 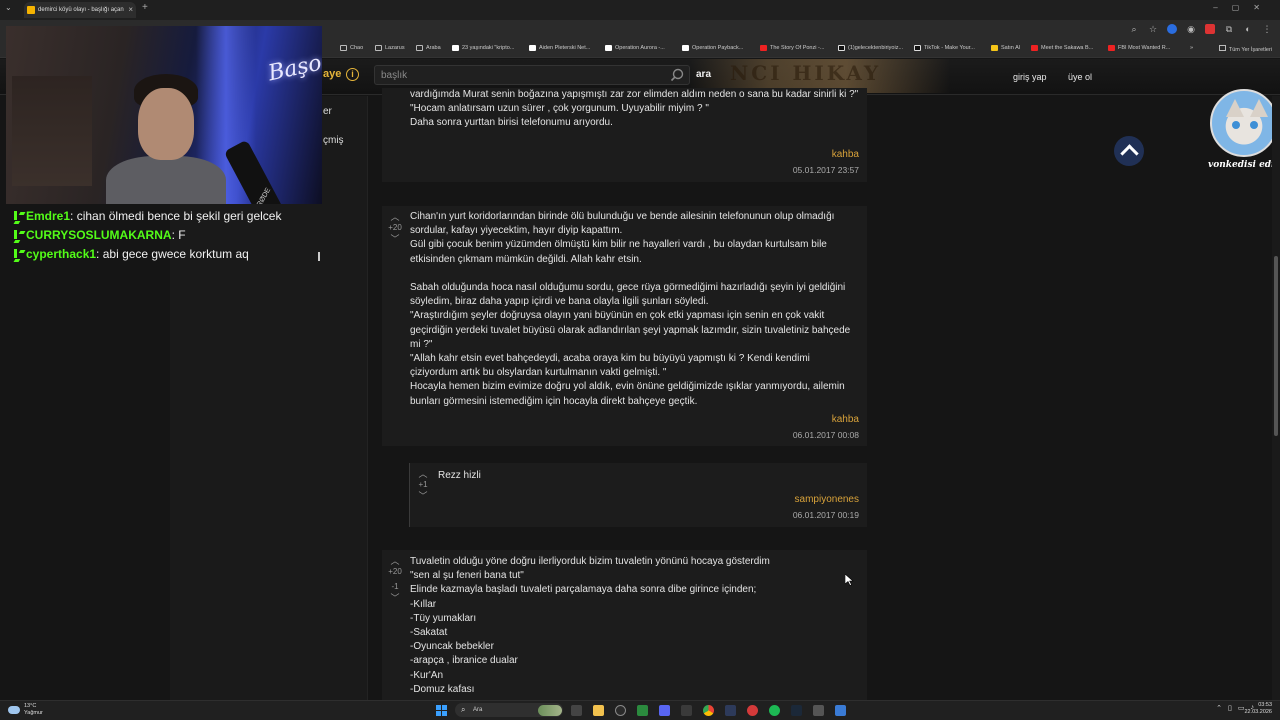 What do you see at coordinates (1245, 49) in the screenshot?
I see `all-bookmarks-button: Tüm Yer İşaretleri` at bounding box center [1245, 49].